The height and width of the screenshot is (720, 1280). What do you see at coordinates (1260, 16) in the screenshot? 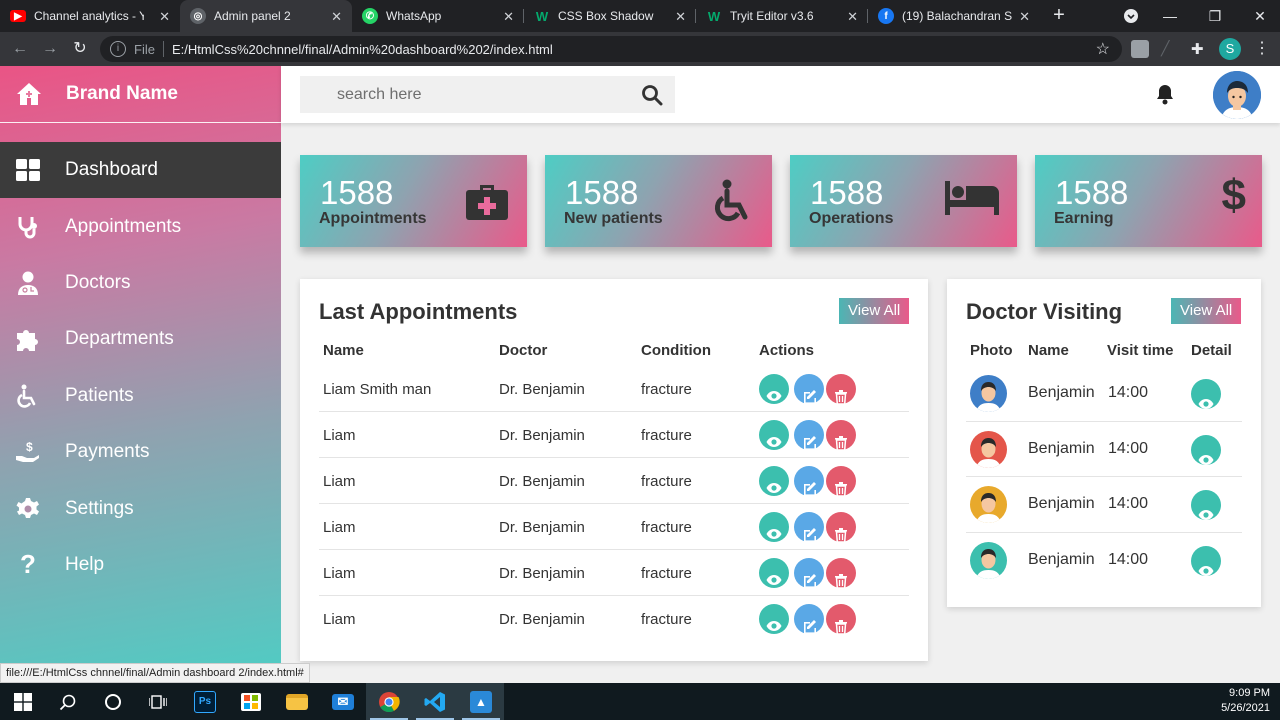
I see `close-window-button: ✕` at bounding box center [1260, 16].